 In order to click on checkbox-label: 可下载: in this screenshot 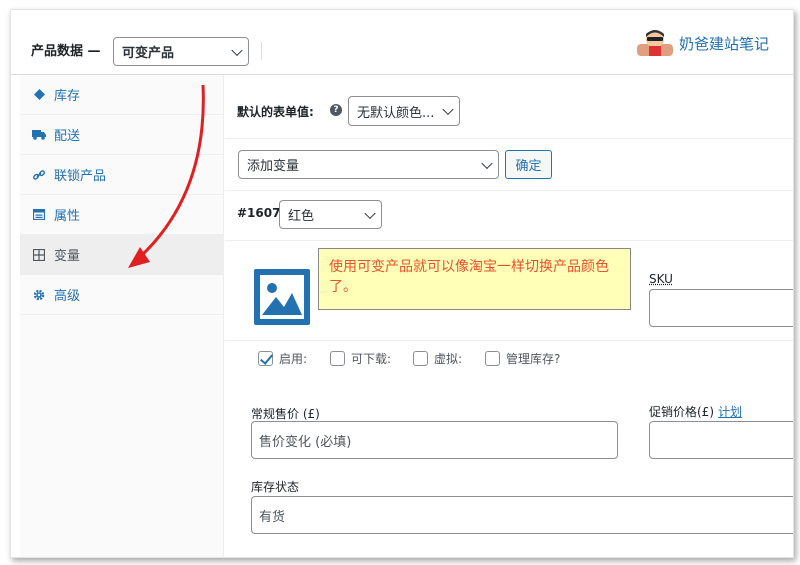, I will do `click(371, 359)`.